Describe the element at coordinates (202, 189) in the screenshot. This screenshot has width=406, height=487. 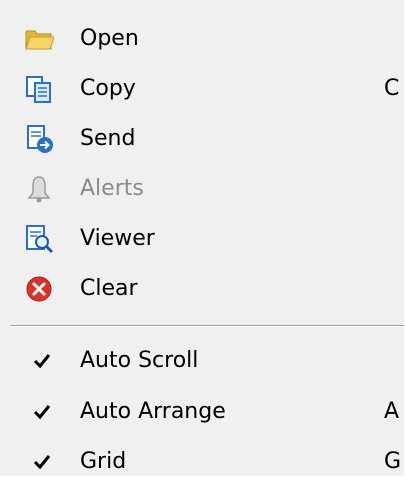
I see `menu-item-alerts: Alerts` at that location.